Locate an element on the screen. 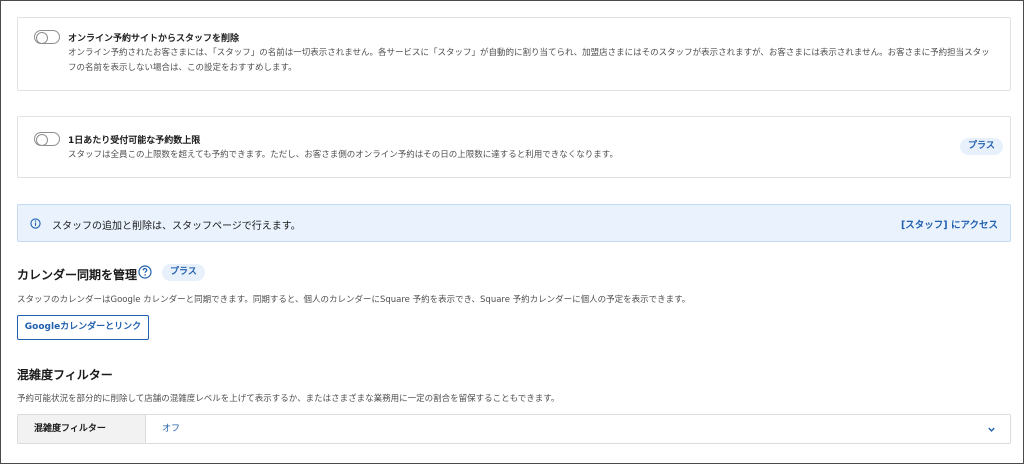 This screenshot has width=1024, height=464. congestion-filter-row: 混雑度フィルター オフ is located at coordinates (514, 429).